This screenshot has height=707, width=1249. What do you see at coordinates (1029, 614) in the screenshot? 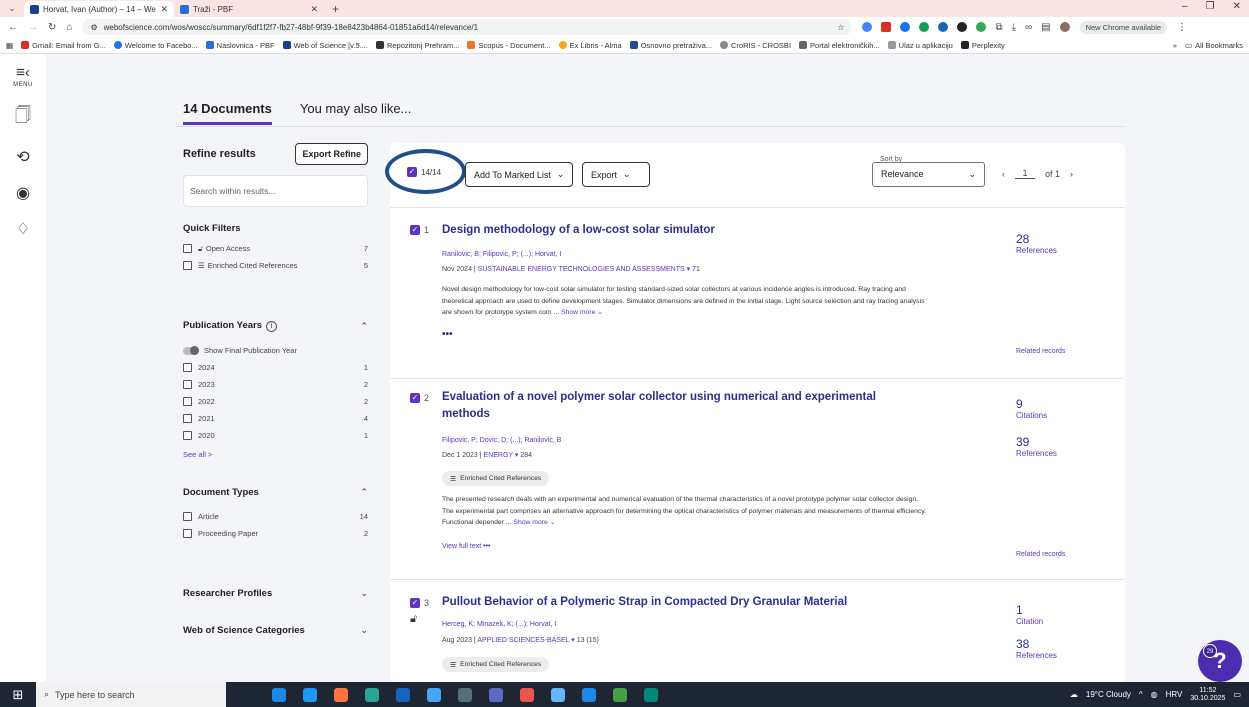
I see `citations-metric: 1 Citation` at bounding box center [1029, 614].